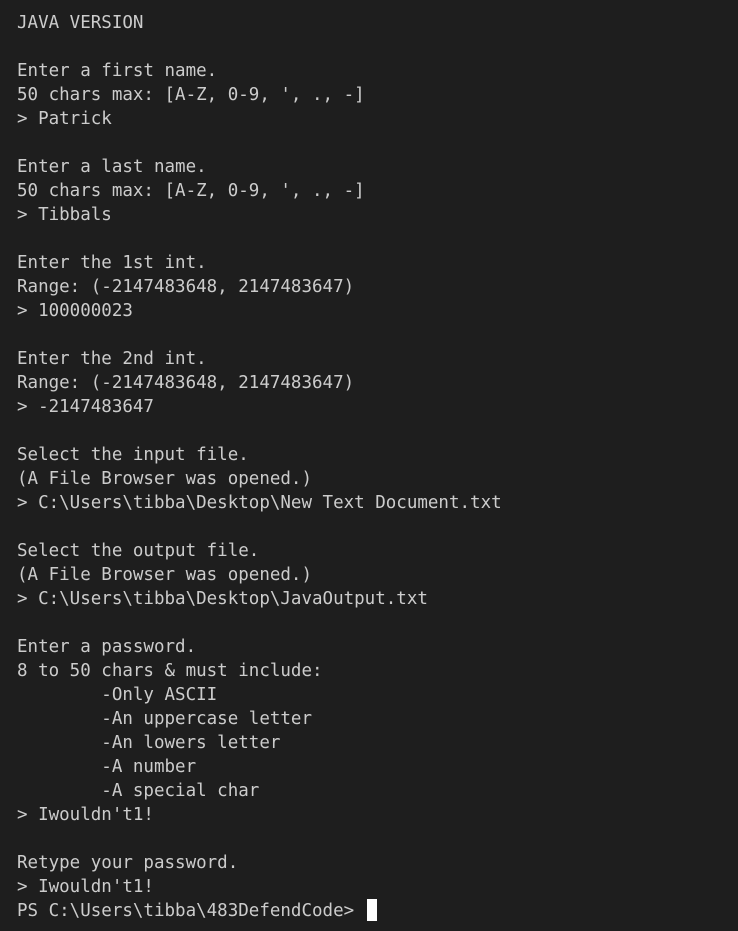  I want to click on output-line: Enter a last name., so click(112, 167).